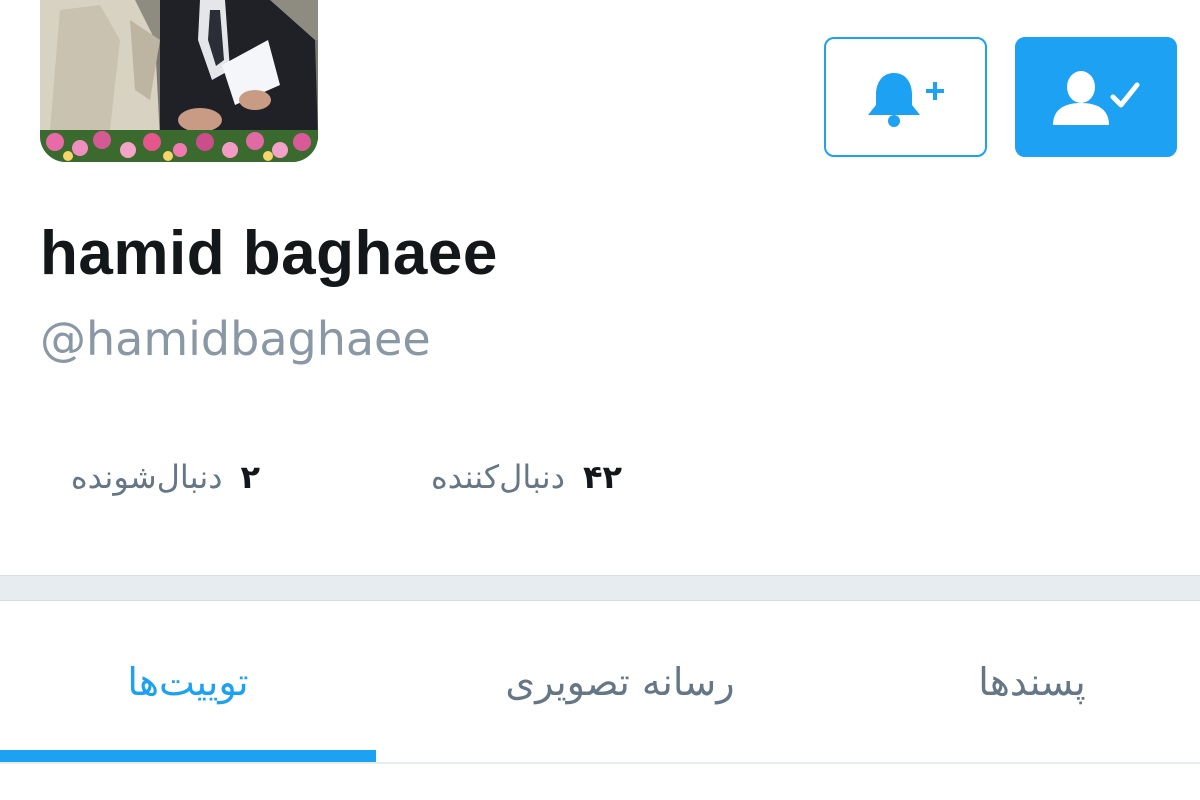 Image resolution: width=1200 pixels, height=800 pixels. Describe the element at coordinates (188, 682) in the screenshot. I see `tab-tweets: توییت‌ها` at that location.